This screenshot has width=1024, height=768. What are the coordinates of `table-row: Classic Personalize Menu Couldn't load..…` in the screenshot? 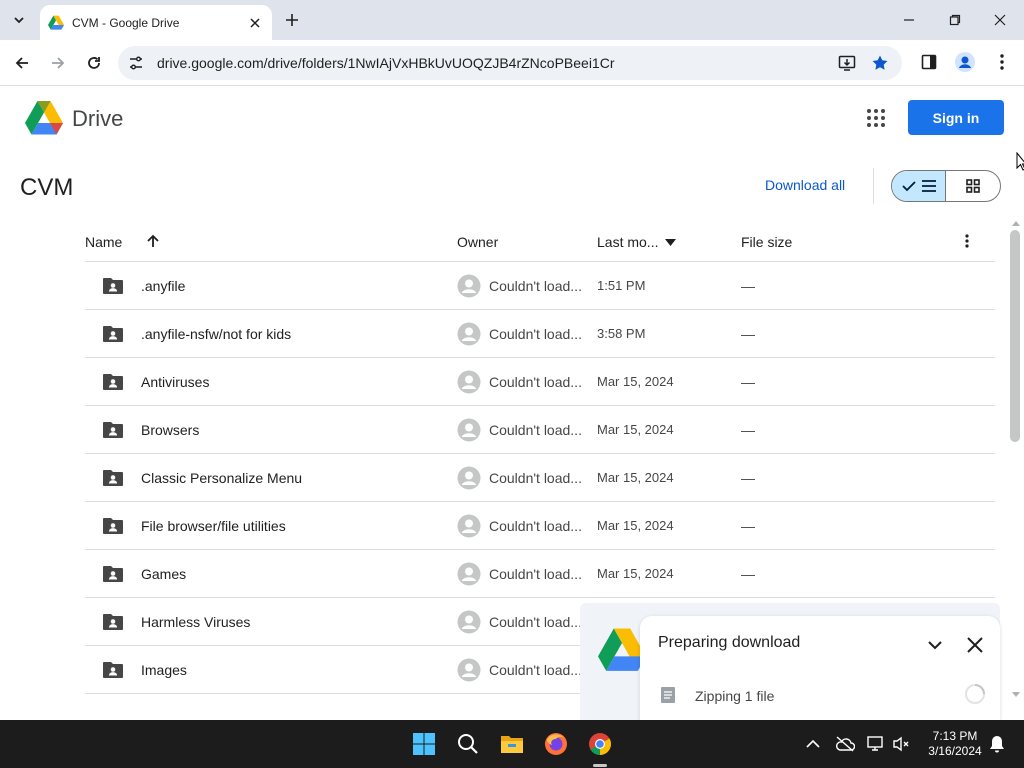 It's located at (540, 478).